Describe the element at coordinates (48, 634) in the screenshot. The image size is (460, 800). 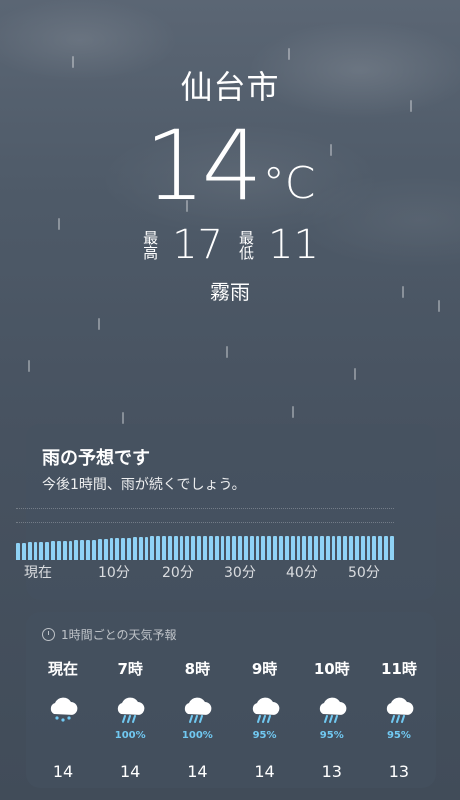
I see `clock-icon` at that location.